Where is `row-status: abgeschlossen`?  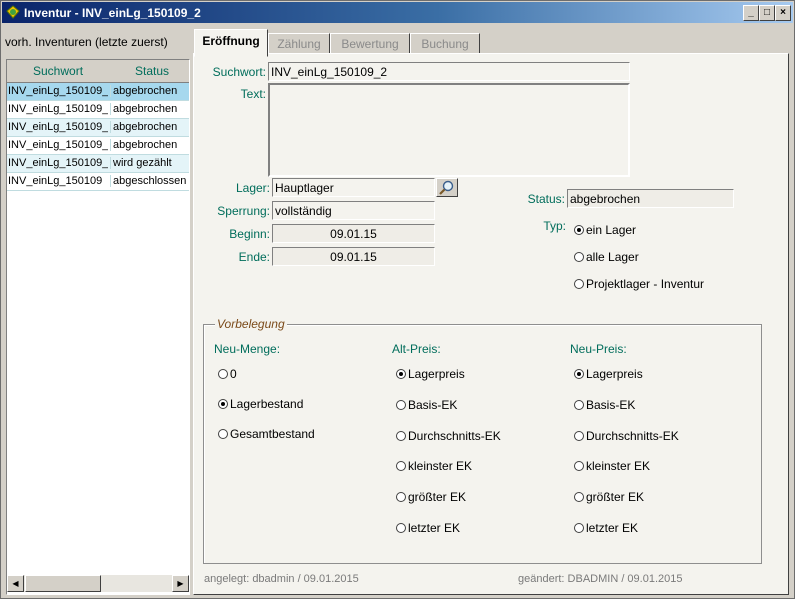
row-status: abgeschlossen is located at coordinates (150, 181).